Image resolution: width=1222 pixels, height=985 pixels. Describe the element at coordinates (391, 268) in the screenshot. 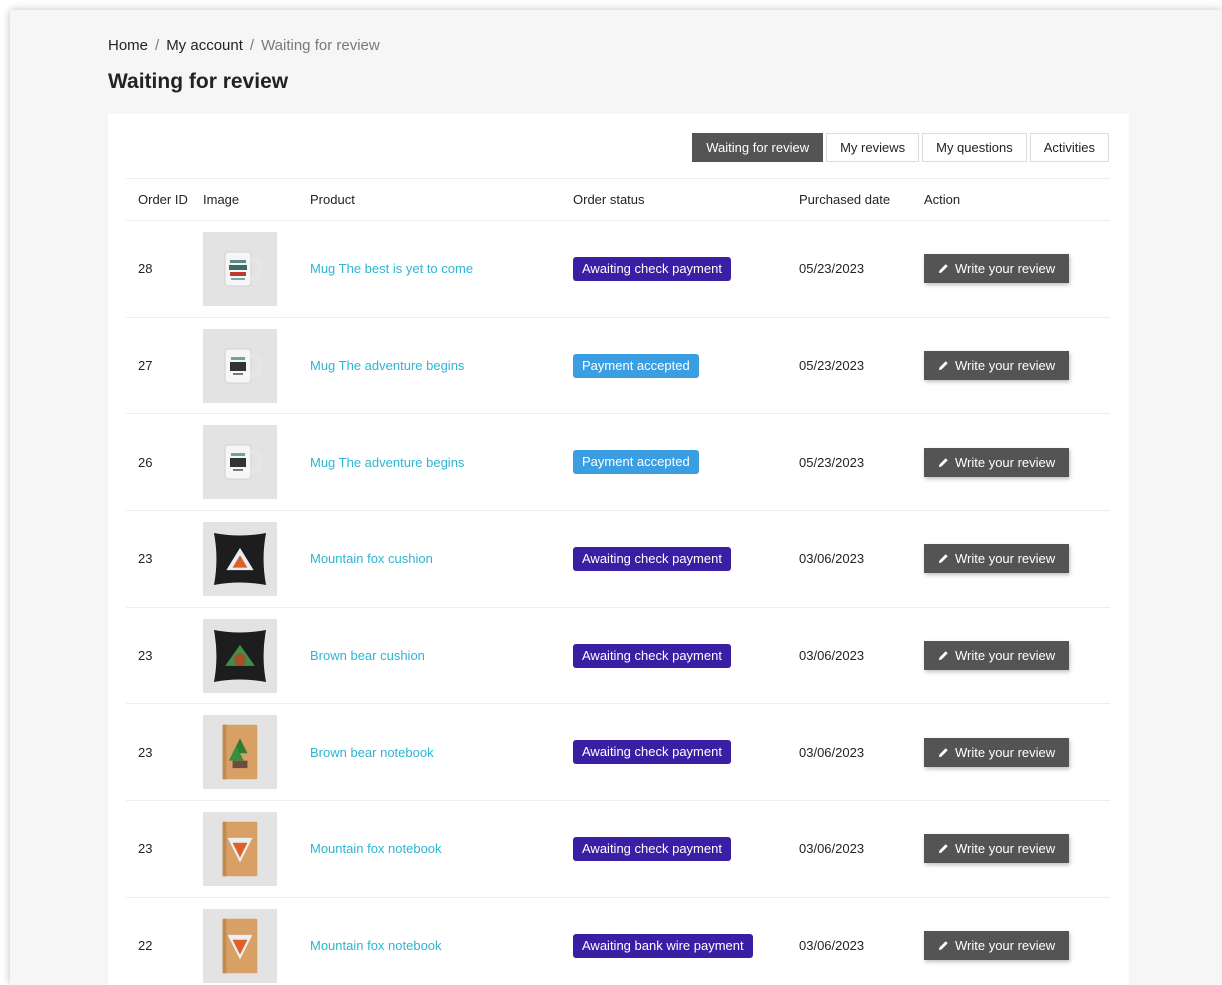

I see `product-link: Mug The best is yet to come` at that location.